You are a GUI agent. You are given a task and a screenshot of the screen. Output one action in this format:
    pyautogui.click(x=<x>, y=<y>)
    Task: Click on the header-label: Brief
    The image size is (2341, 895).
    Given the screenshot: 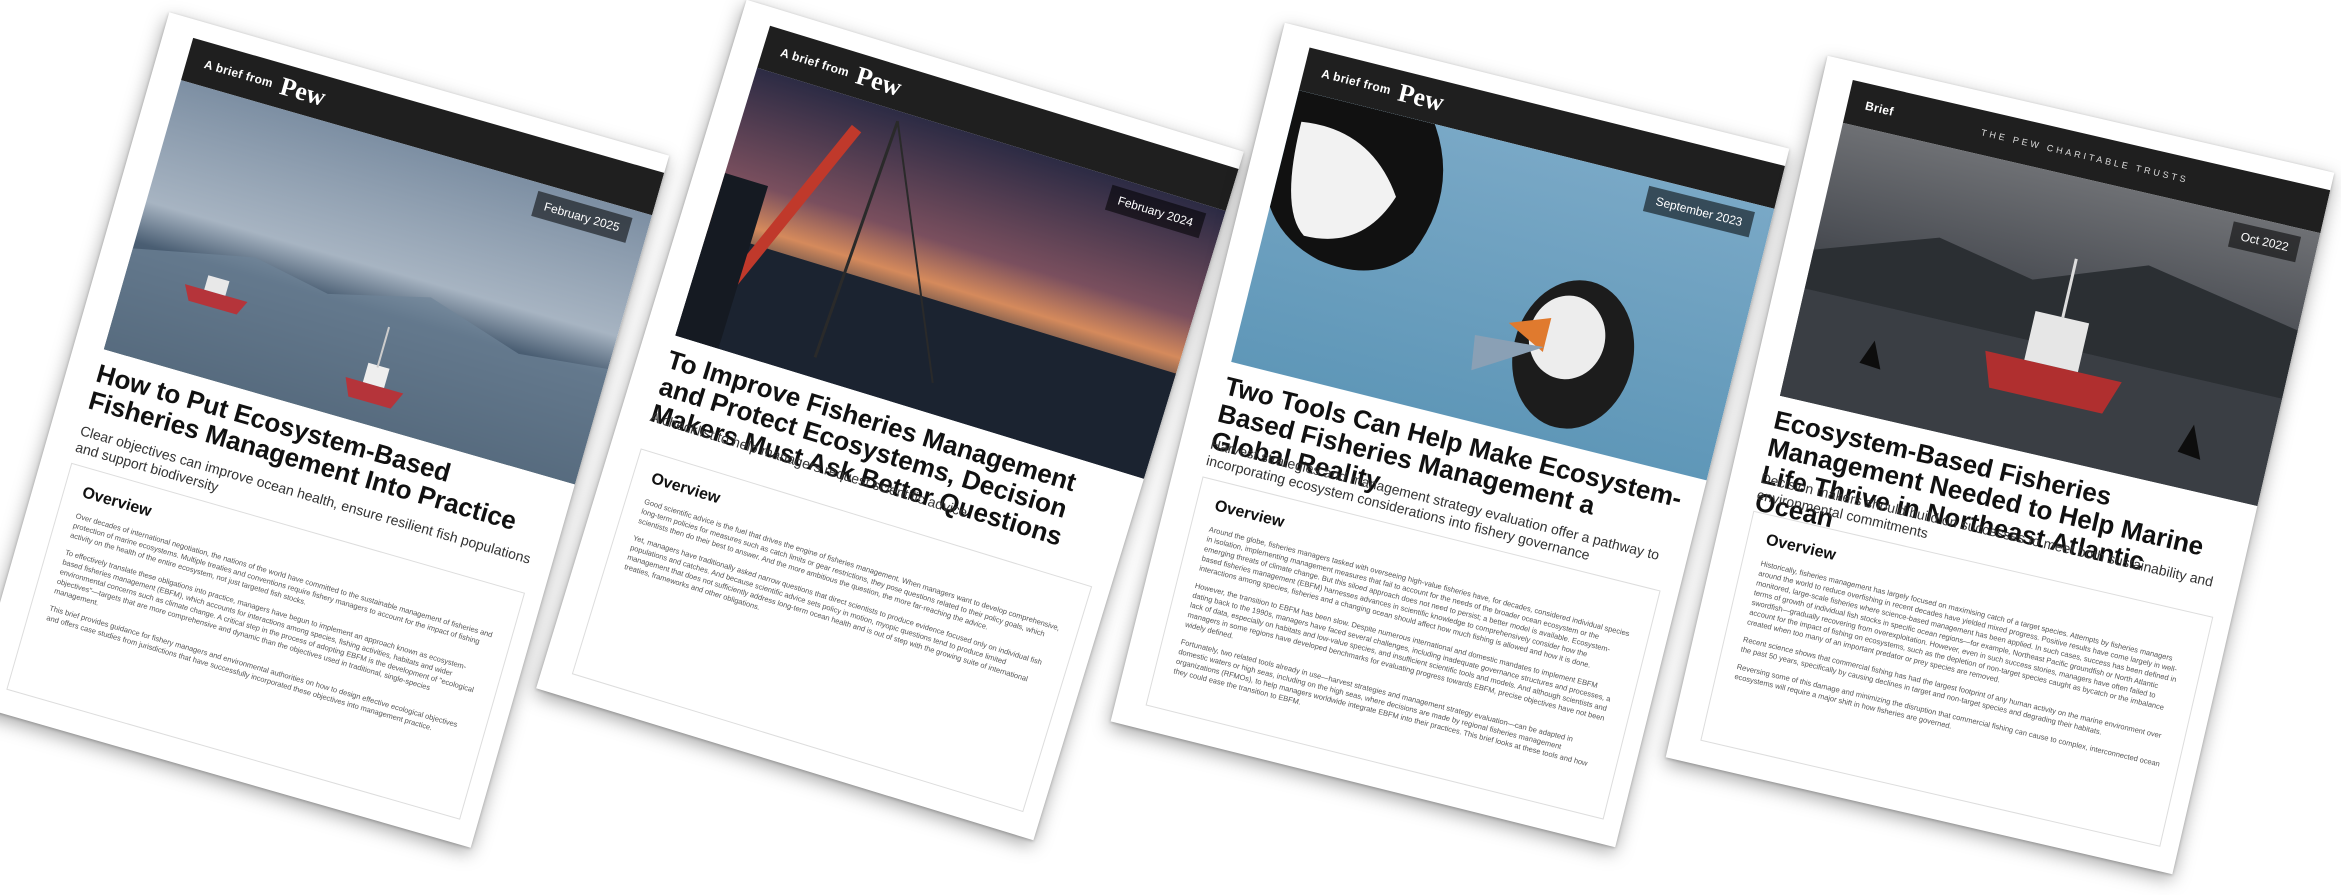 What is the action you would take?
    pyautogui.click(x=1879, y=108)
    